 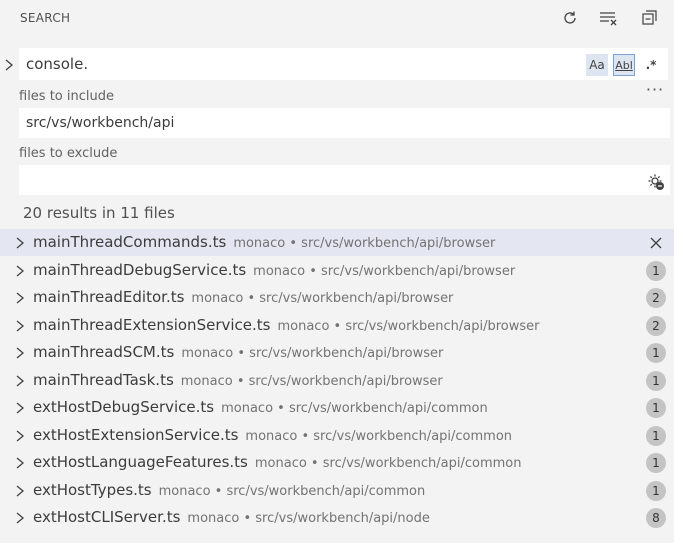 What do you see at coordinates (343, 64) in the screenshot?
I see `search-input: console.` at bounding box center [343, 64].